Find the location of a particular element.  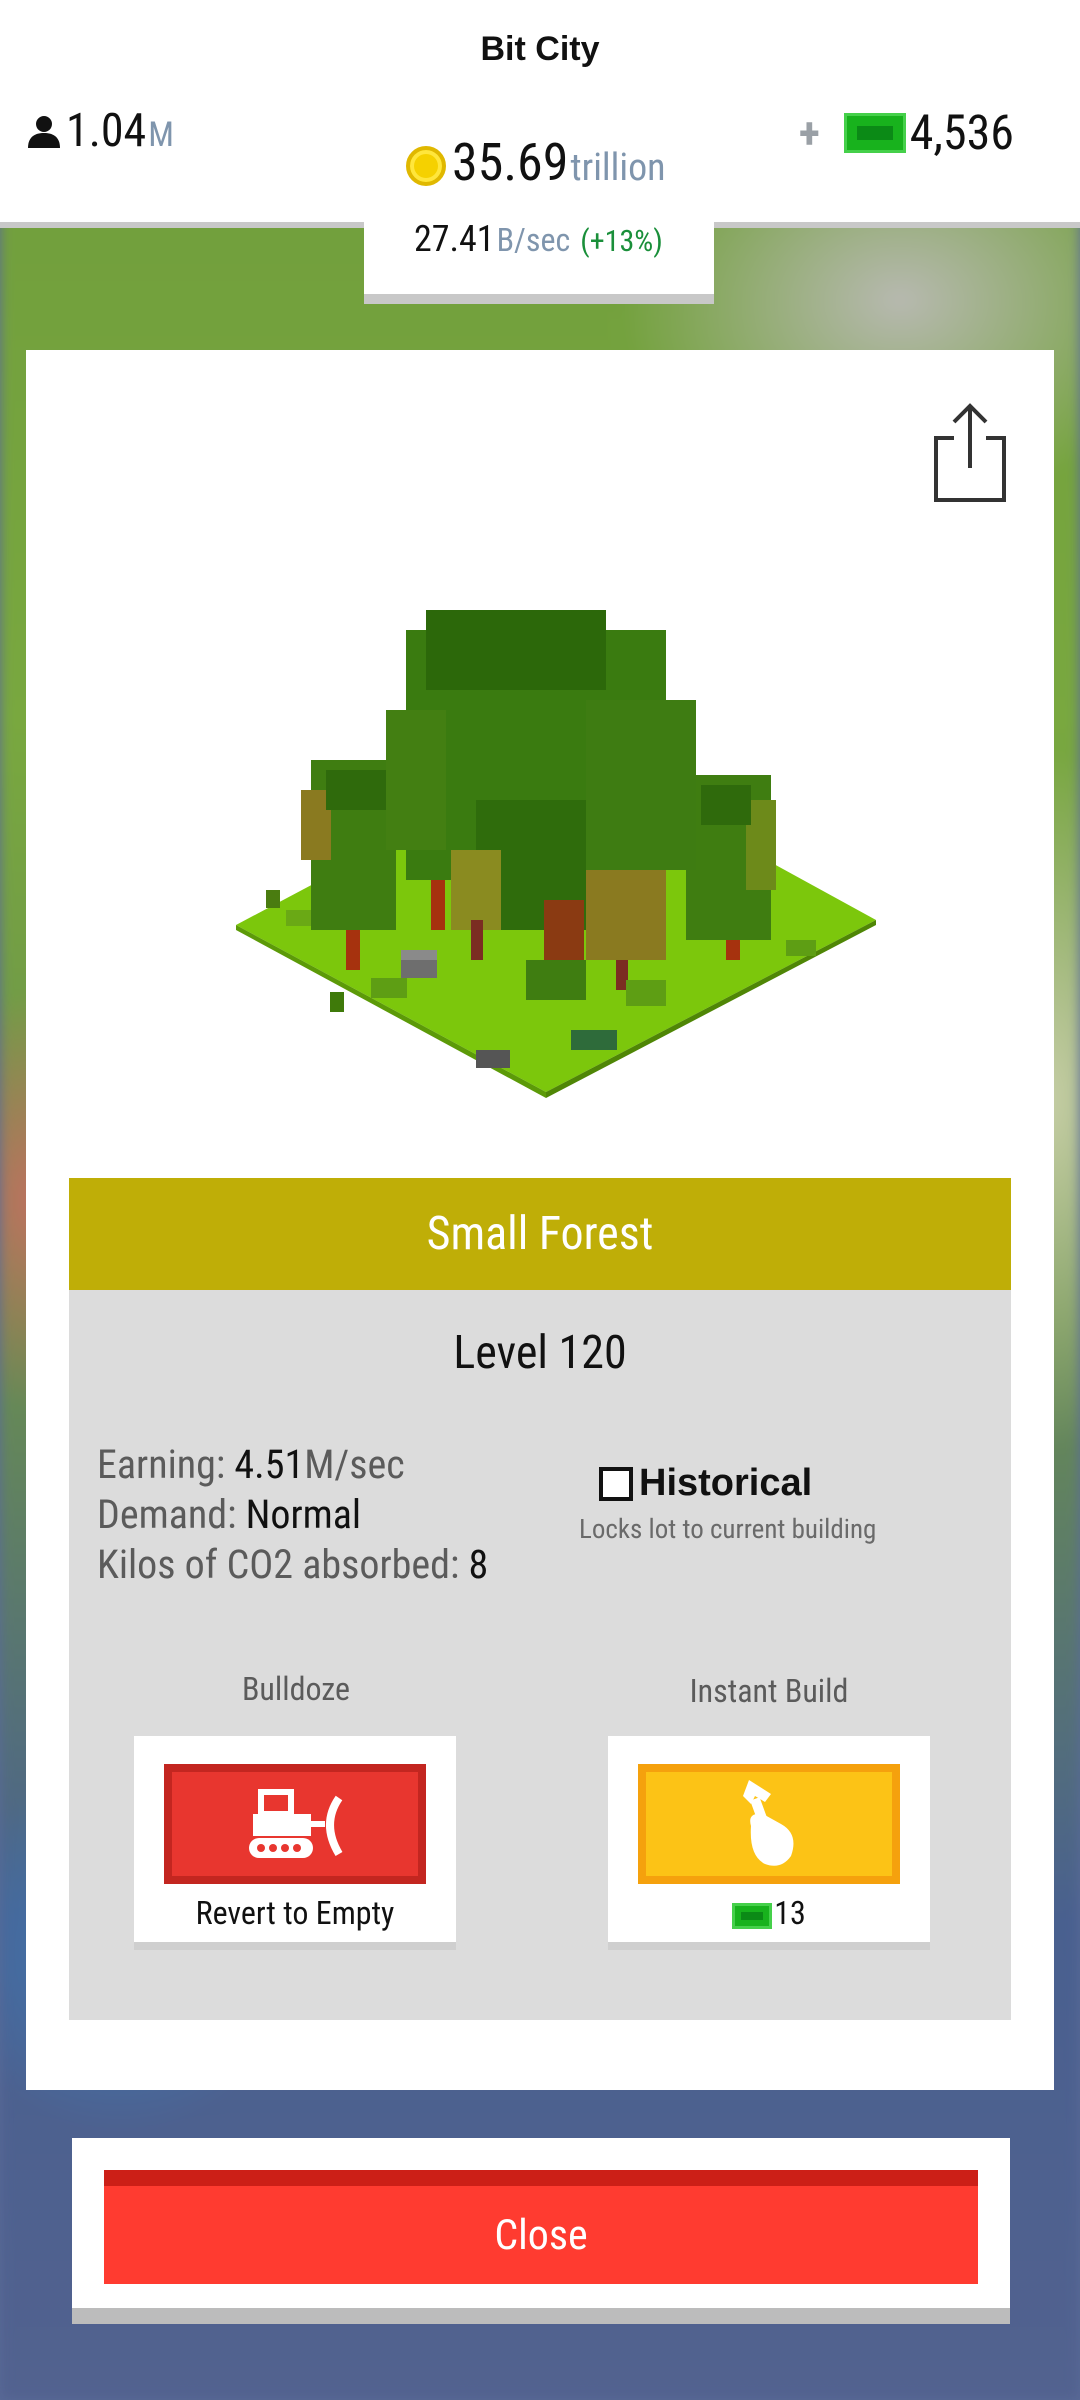

close-button: Close is located at coordinates (541, 2227).